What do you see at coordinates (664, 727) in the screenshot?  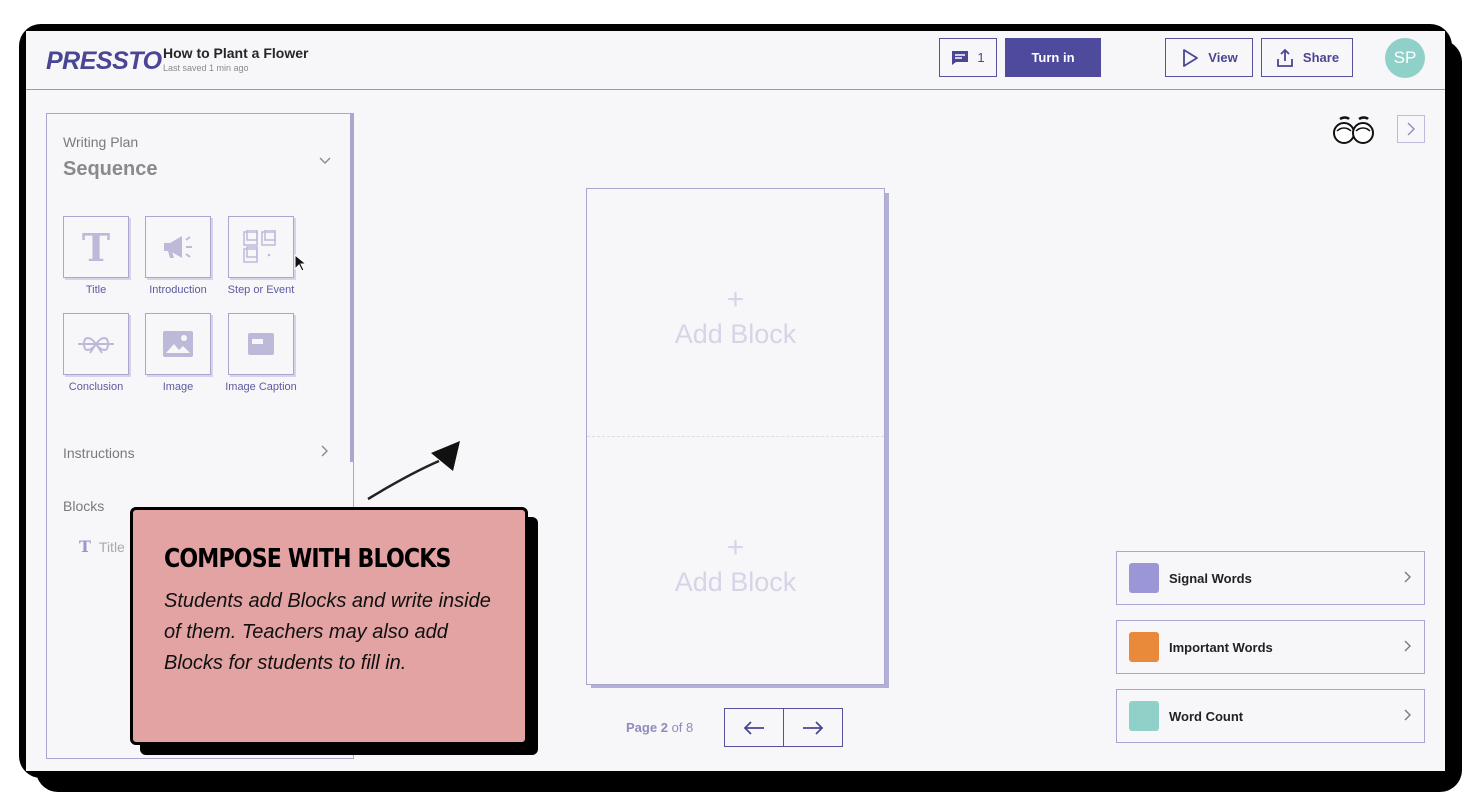 I see `page-current: 2` at bounding box center [664, 727].